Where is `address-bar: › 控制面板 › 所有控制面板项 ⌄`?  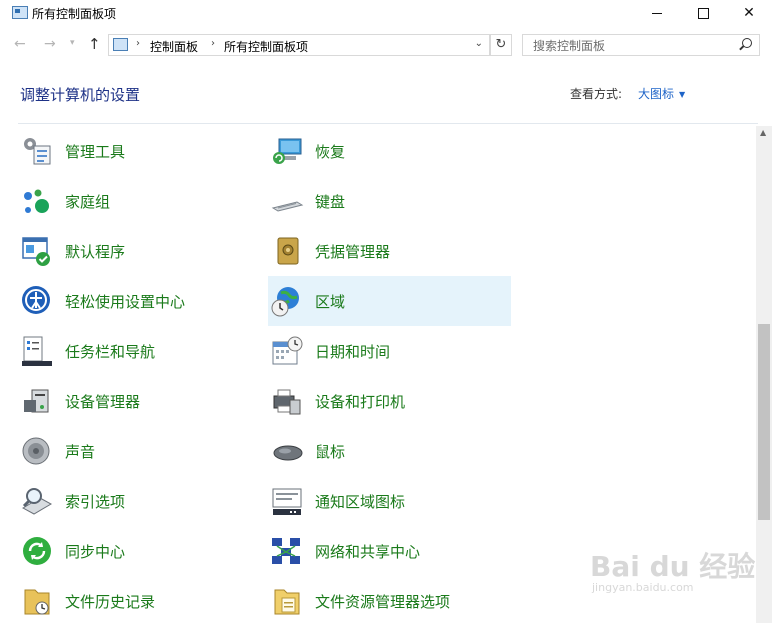 address-bar: › 控制面板 › 所有控制面板项 ⌄ is located at coordinates (299, 45).